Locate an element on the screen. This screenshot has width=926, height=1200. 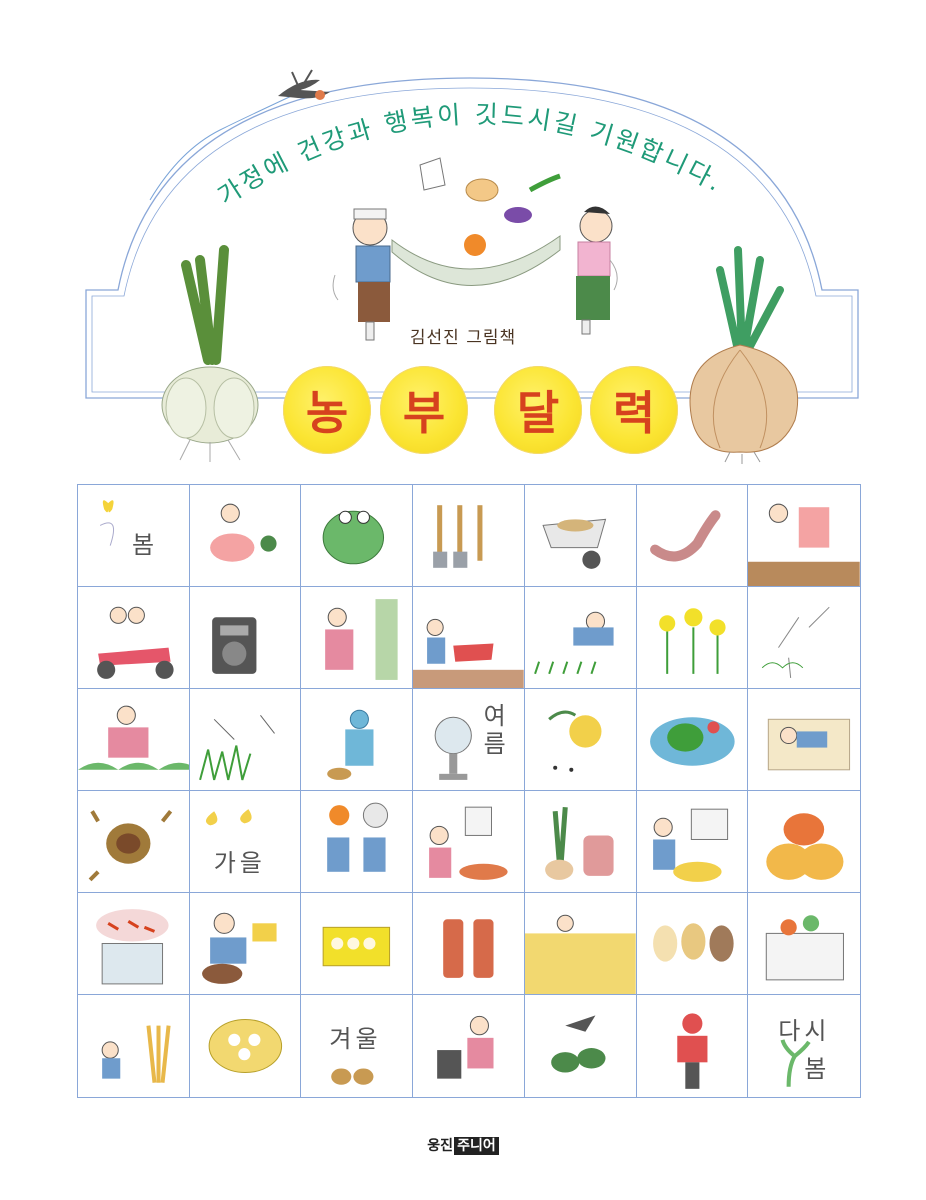
illustration-cell-pumpkins is located at coordinates (804, 842).